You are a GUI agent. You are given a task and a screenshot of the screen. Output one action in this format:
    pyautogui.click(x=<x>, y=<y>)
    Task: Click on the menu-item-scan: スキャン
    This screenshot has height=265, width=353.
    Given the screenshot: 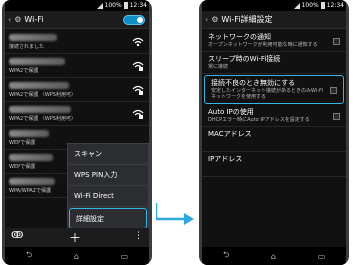 What is the action you would take?
    pyautogui.click(x=108, y=154)
    